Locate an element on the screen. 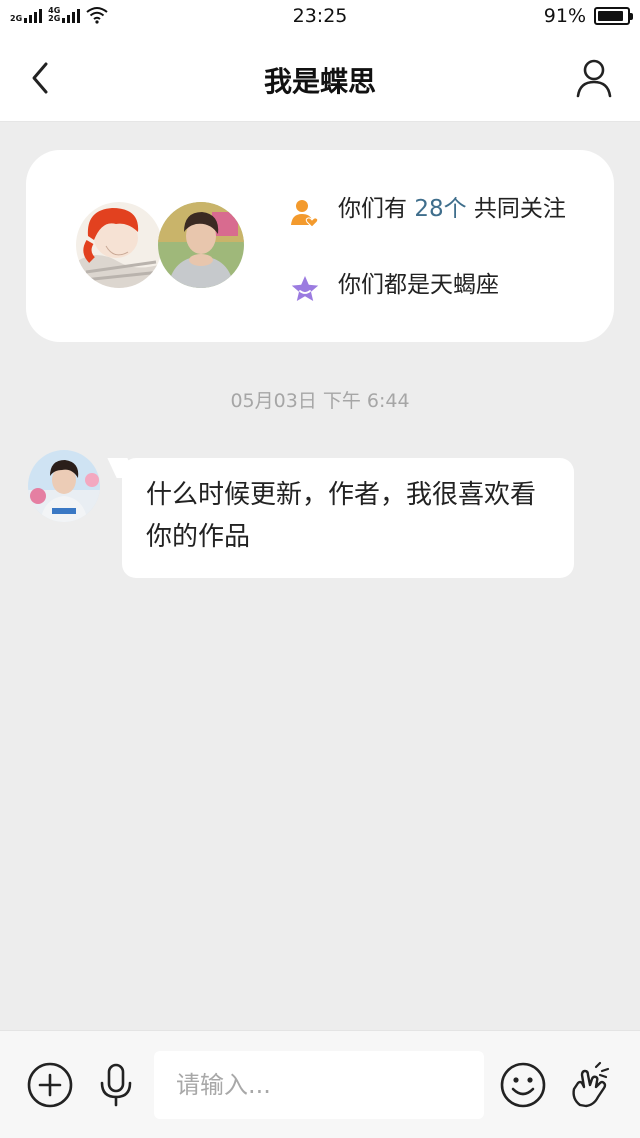 This screenshot has width=640, height=1138. smiley-icon is located at coordinates (523, 1085).